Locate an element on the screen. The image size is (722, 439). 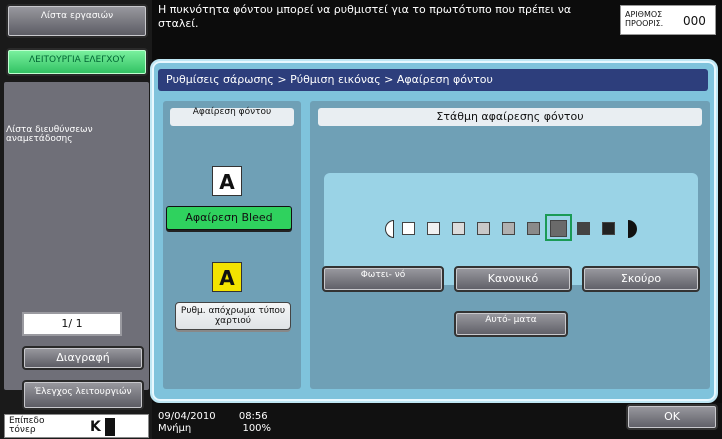
removal-level-title: Στάθμη αφαίρεσης φόντου is located at coordinates (510, 117).